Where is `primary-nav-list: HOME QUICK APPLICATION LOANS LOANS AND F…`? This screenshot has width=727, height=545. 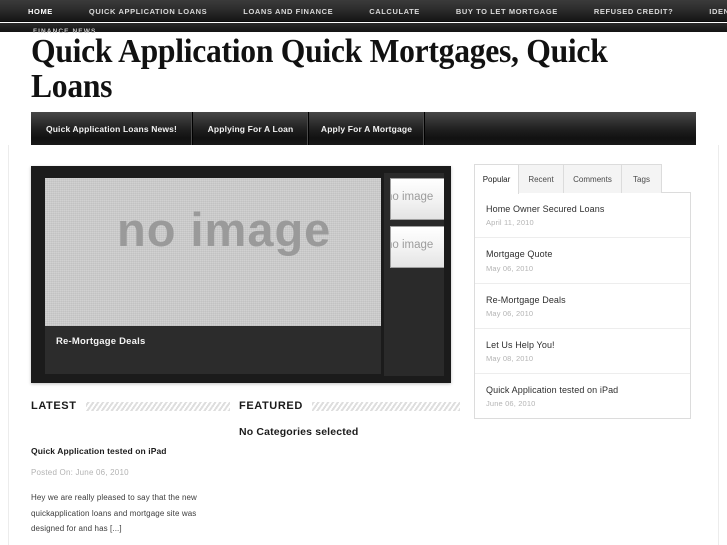
primary-nav-list: HOME QUICK APPLICATION LOANS LOANS AND F… is located at coordinates (363, 11).